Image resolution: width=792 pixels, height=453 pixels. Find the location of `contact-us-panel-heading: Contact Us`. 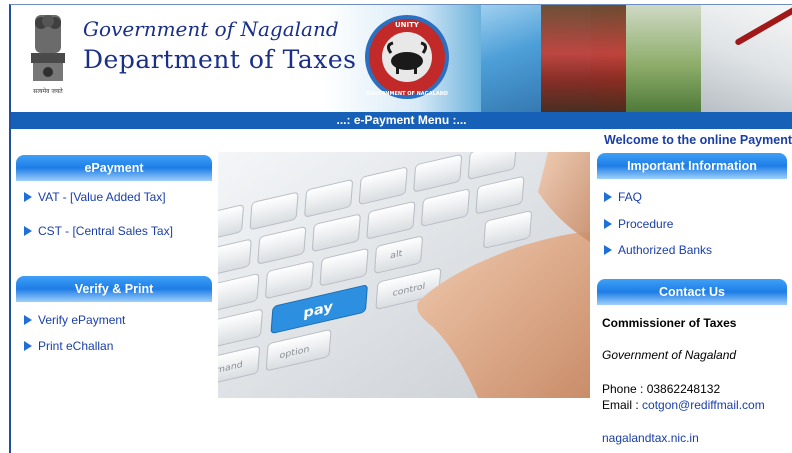

contact-us-panel-heading: Contact Us is located at coordinates (692, 292).